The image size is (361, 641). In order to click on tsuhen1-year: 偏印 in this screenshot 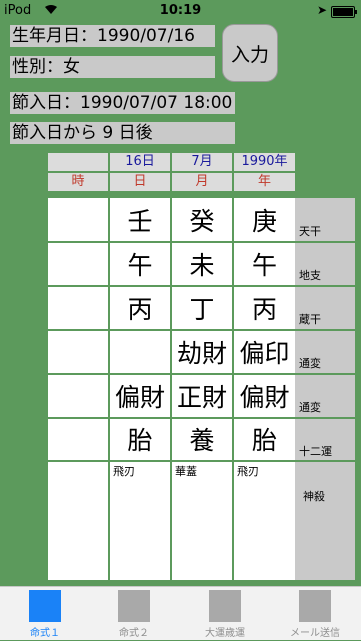, I will do `click(264, 353)`.